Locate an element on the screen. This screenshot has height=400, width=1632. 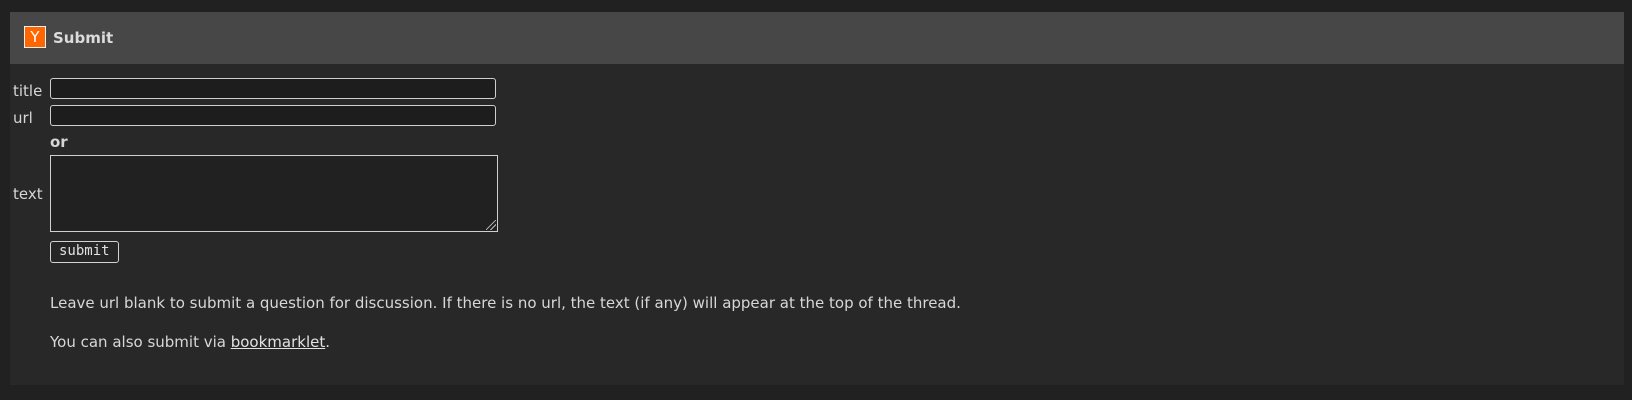
url-label: url is located at coordinates (23, 118).